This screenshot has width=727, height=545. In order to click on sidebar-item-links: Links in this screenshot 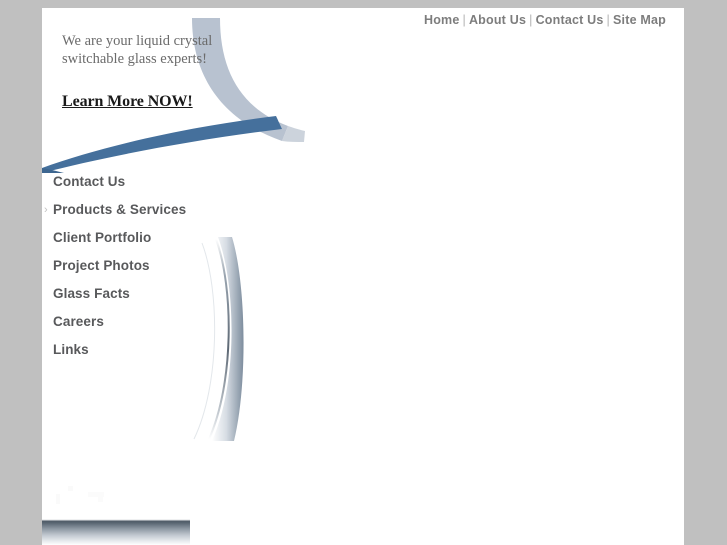, I will do `click(137, 350)`.